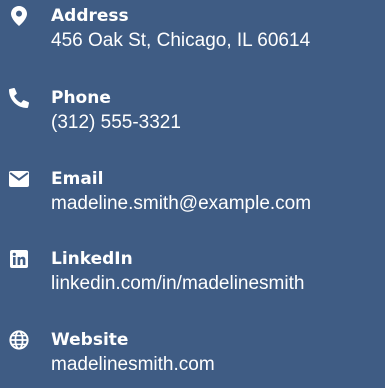  Describe the element at coordinates (19, 259) in the screenshot. I see `linkedin-icon` at that location.